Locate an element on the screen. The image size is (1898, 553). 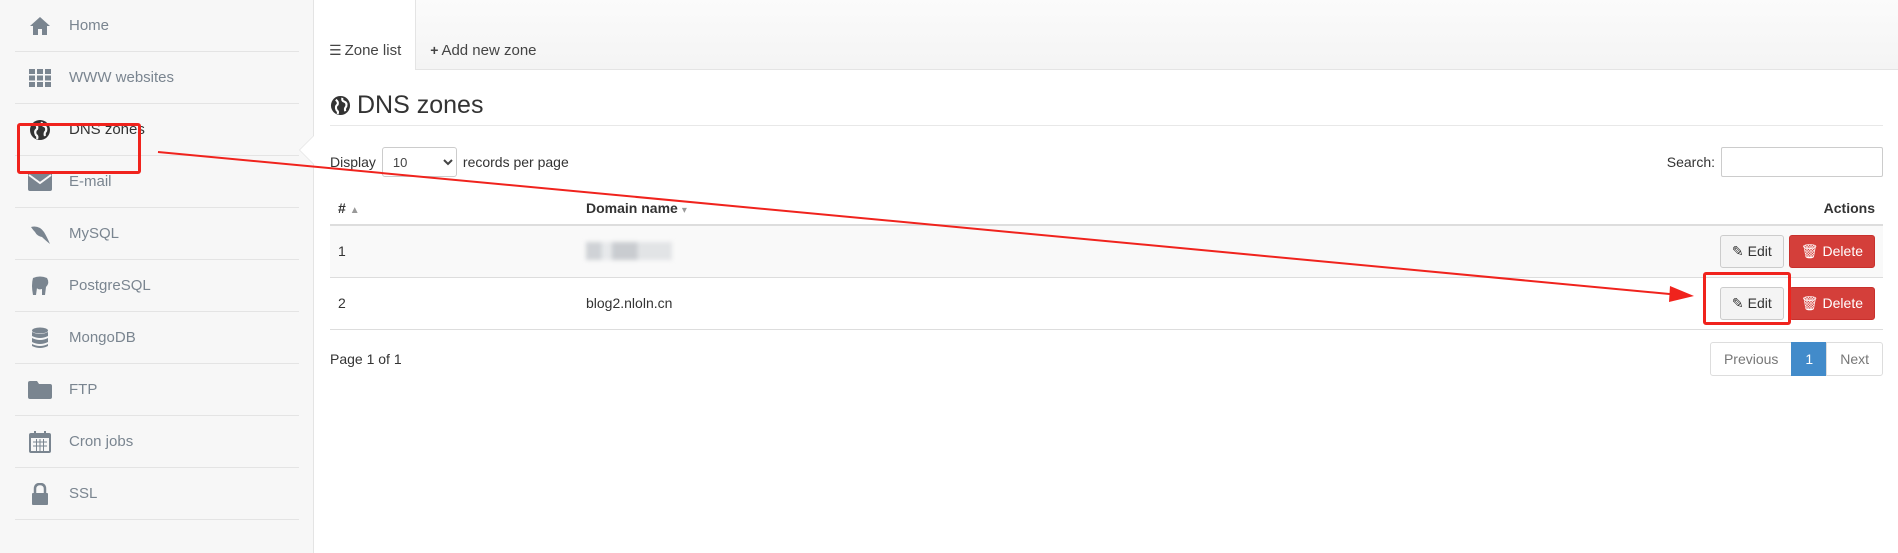
tab-label: Zone list is located at coordinates (373, 50).